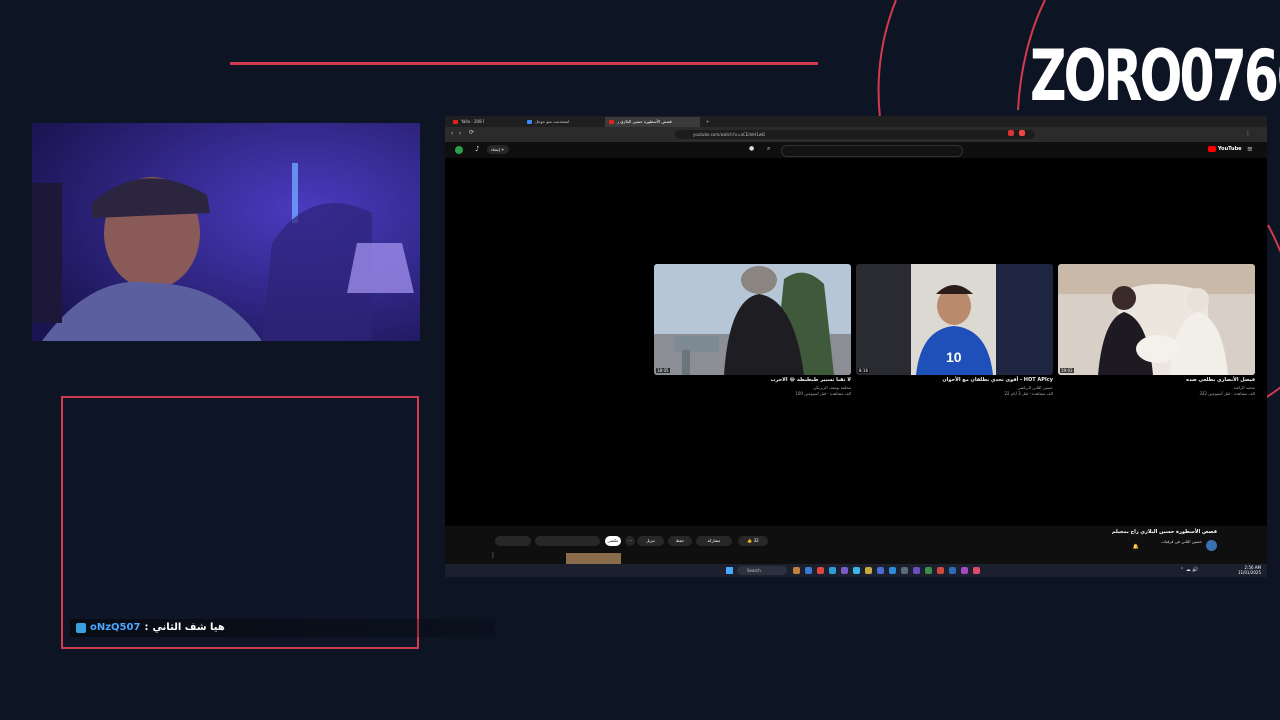 This screenshot has height=720, width=1280. I want to click on clock-date: 11/01/2025, so click(1249, 572).